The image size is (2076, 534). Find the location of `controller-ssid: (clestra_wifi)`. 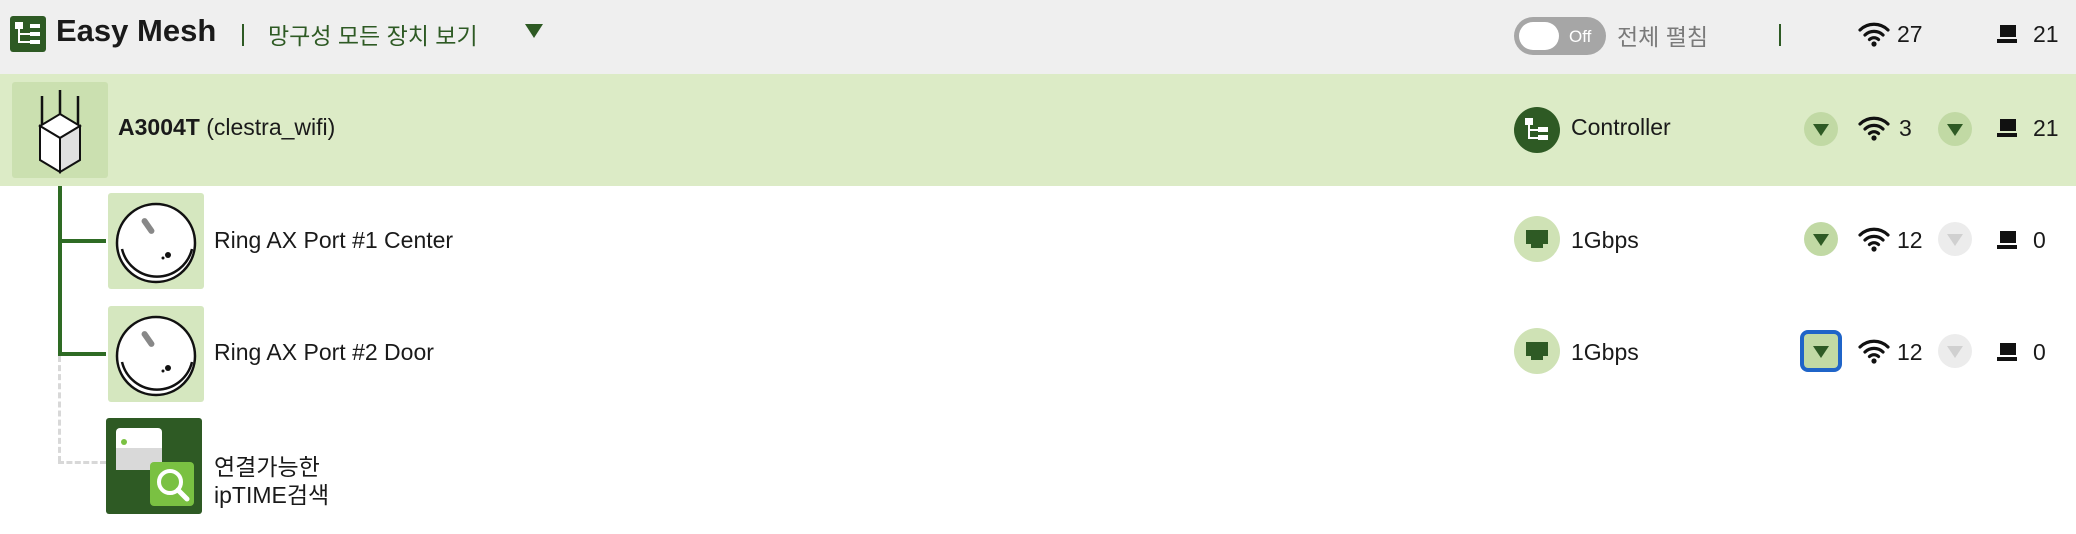

controller-ssid: (clestra_wifi) is located at coordinates (271, 127).